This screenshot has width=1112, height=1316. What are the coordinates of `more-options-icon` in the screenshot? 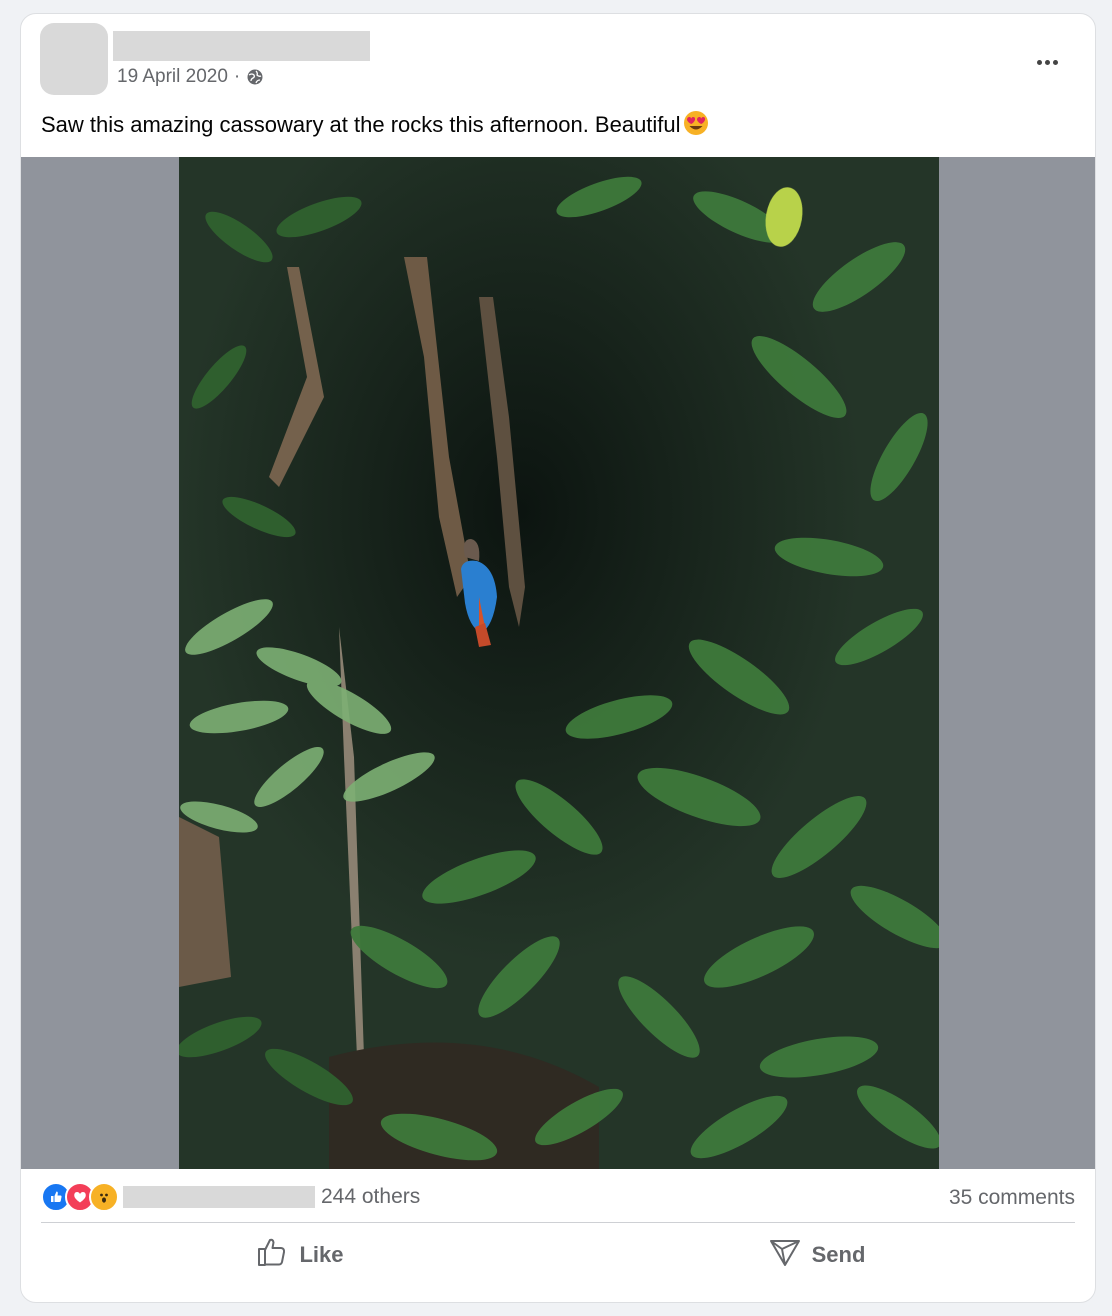 It's located at (1047, 62).